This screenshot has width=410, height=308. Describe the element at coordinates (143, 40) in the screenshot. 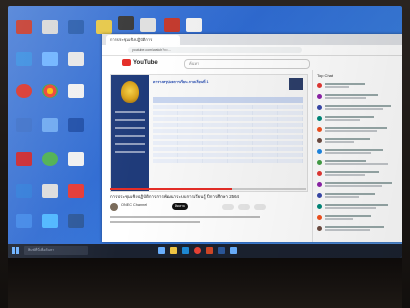

I see `browser-tab: การประชุมเชิงปฏิบัติการ` at that location.